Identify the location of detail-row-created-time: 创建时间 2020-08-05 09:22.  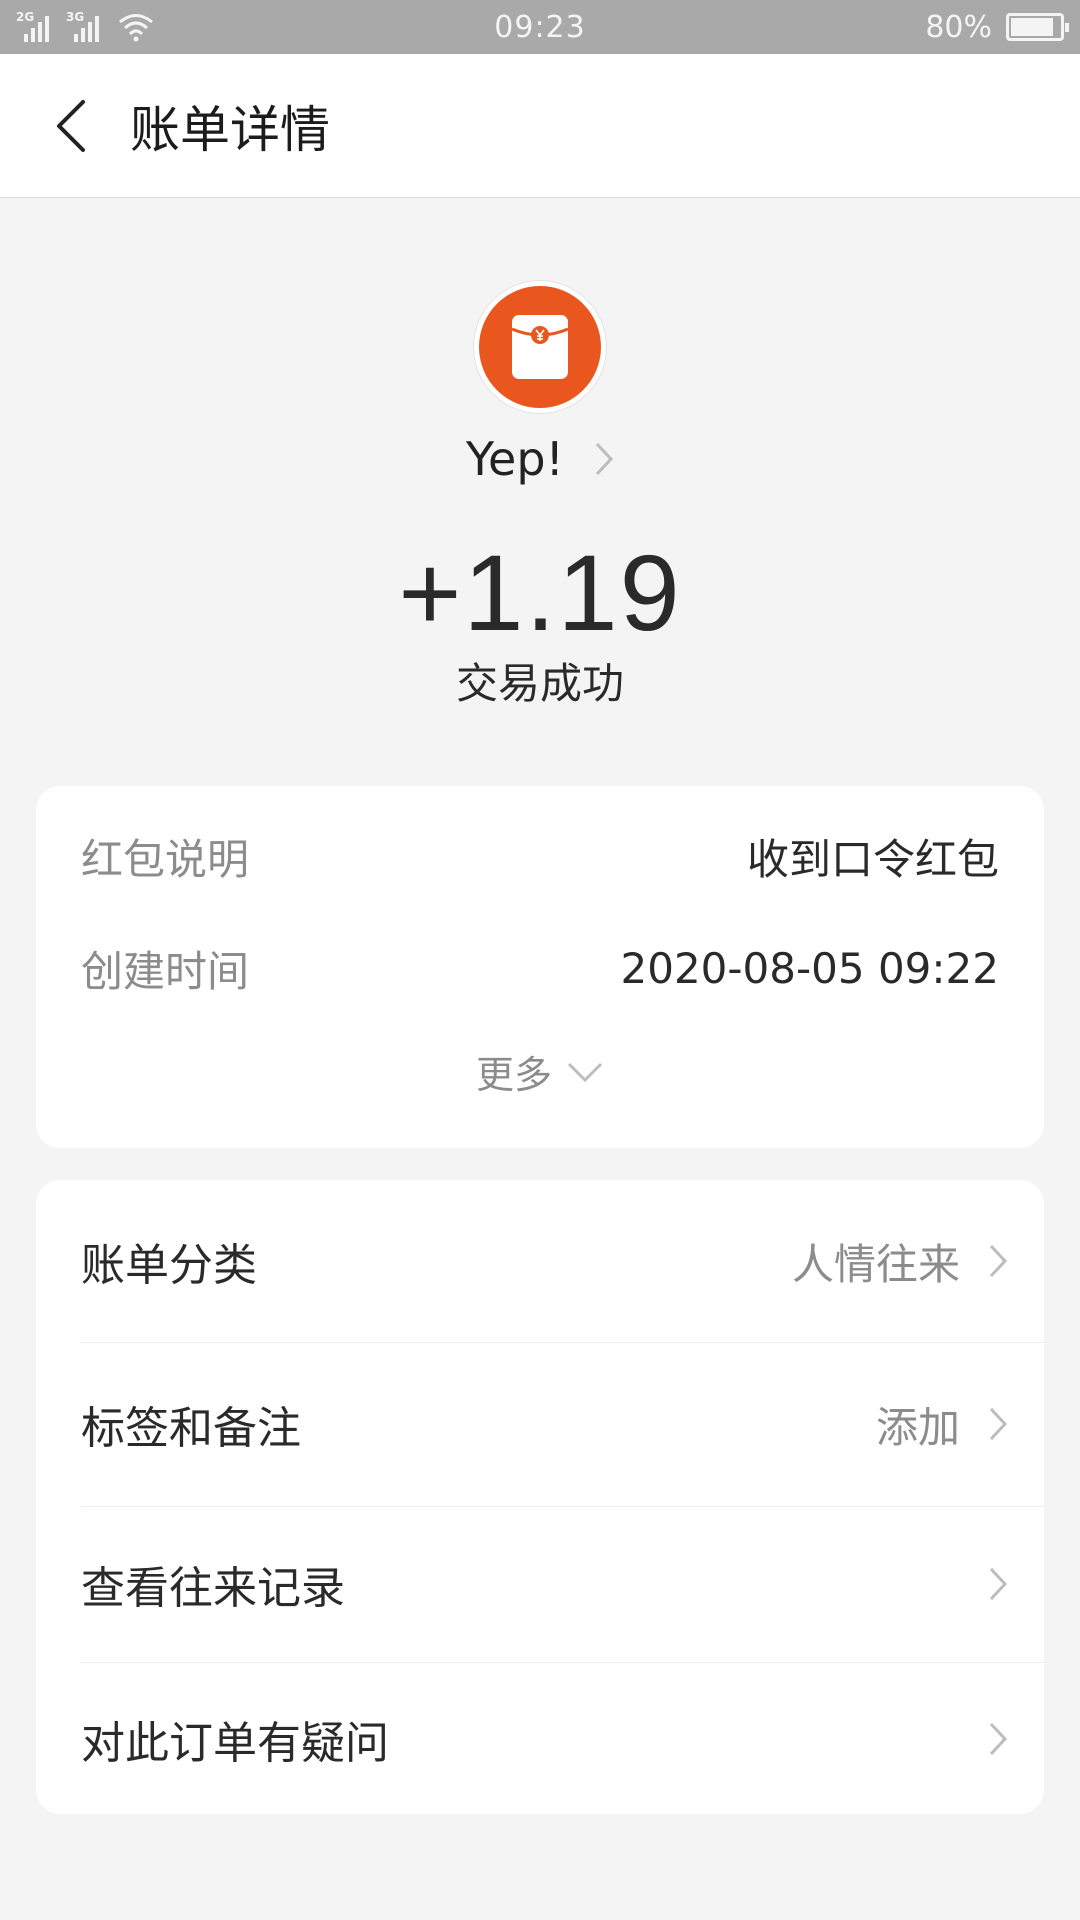
(540, 968).